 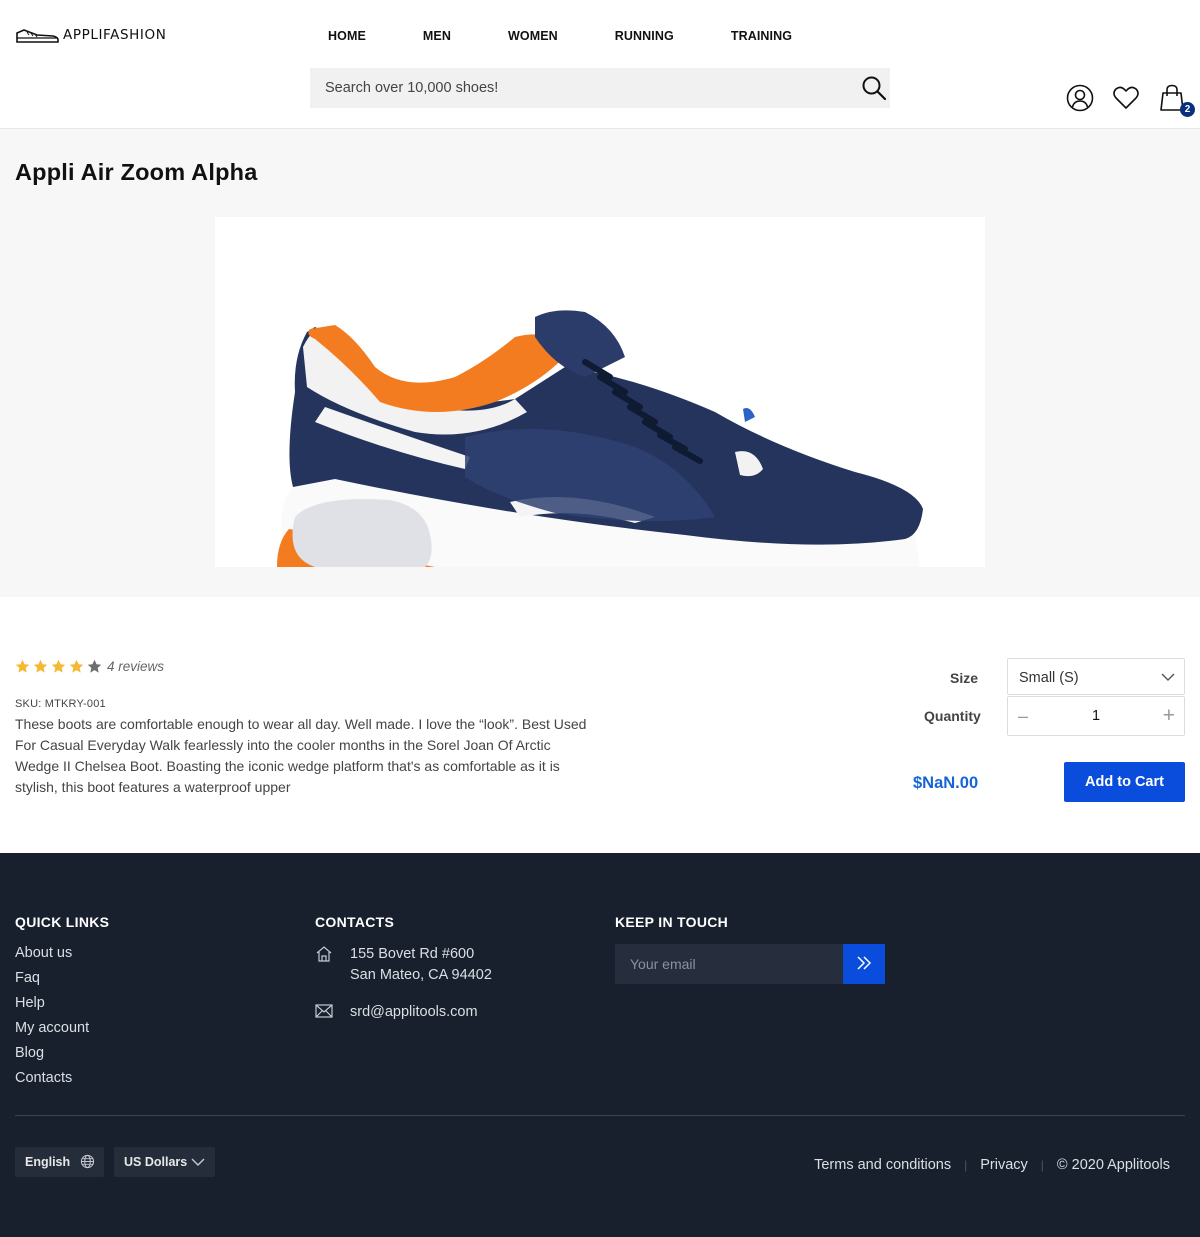 I want to click on cart-button: 2, so click(x=1176, y=100).